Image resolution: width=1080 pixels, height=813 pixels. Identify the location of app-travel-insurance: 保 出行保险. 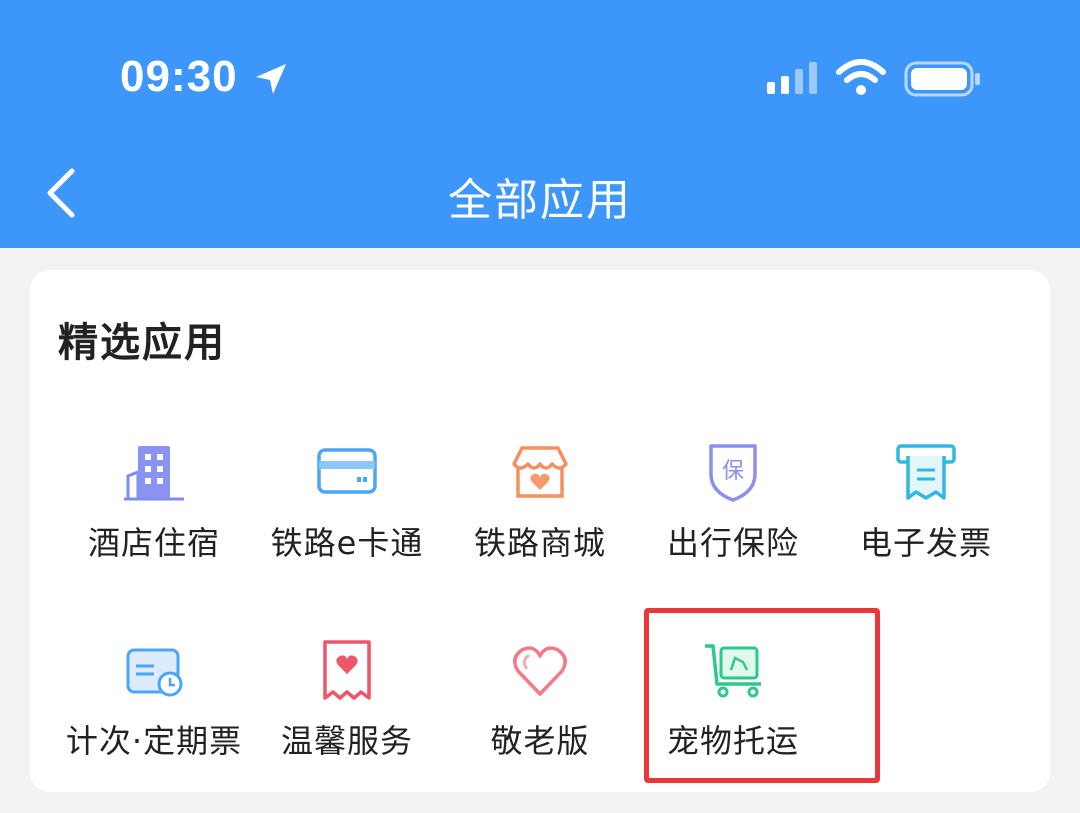
(733, 512).